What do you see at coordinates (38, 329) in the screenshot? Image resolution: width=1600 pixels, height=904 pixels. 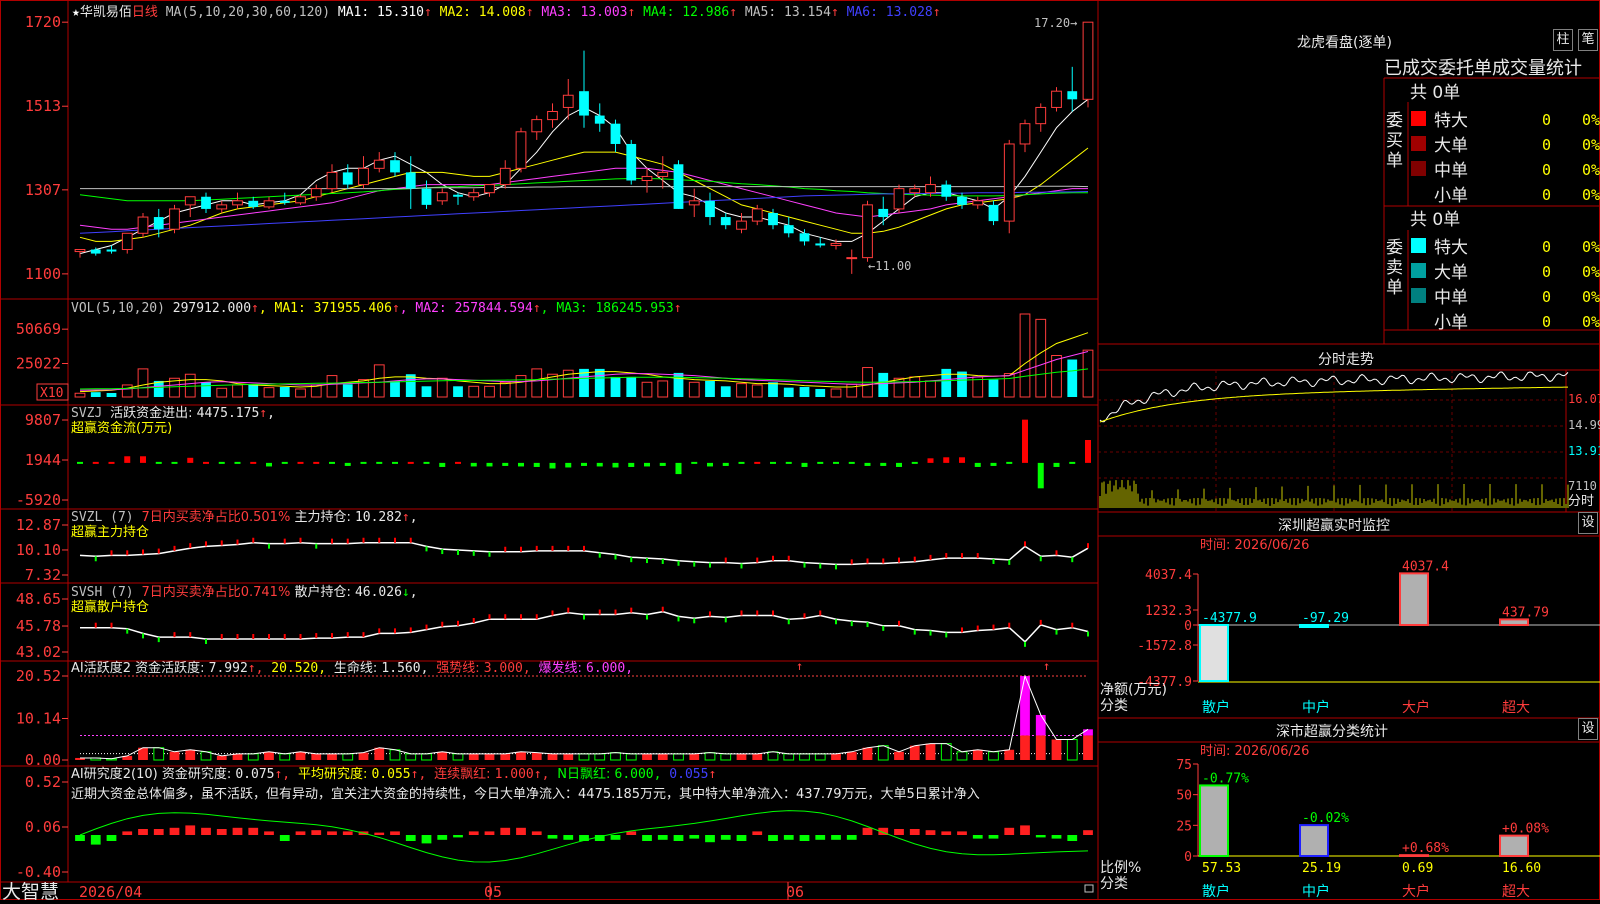 I see `vol-tick-label: 50669` at bounding box center [38, 329].